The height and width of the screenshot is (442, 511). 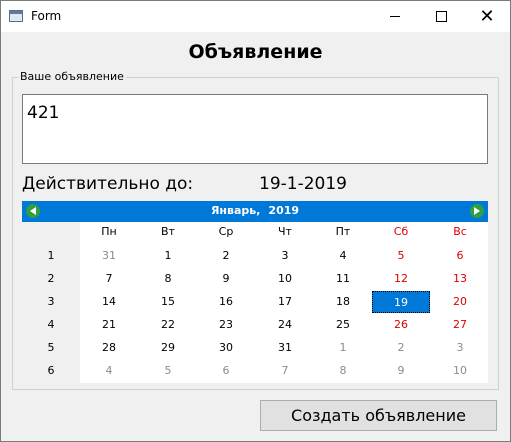 What do you see at coordinates (168, 302) in the screenshot?
I see `calendar-day: 15` at bounding box center [168, 302].